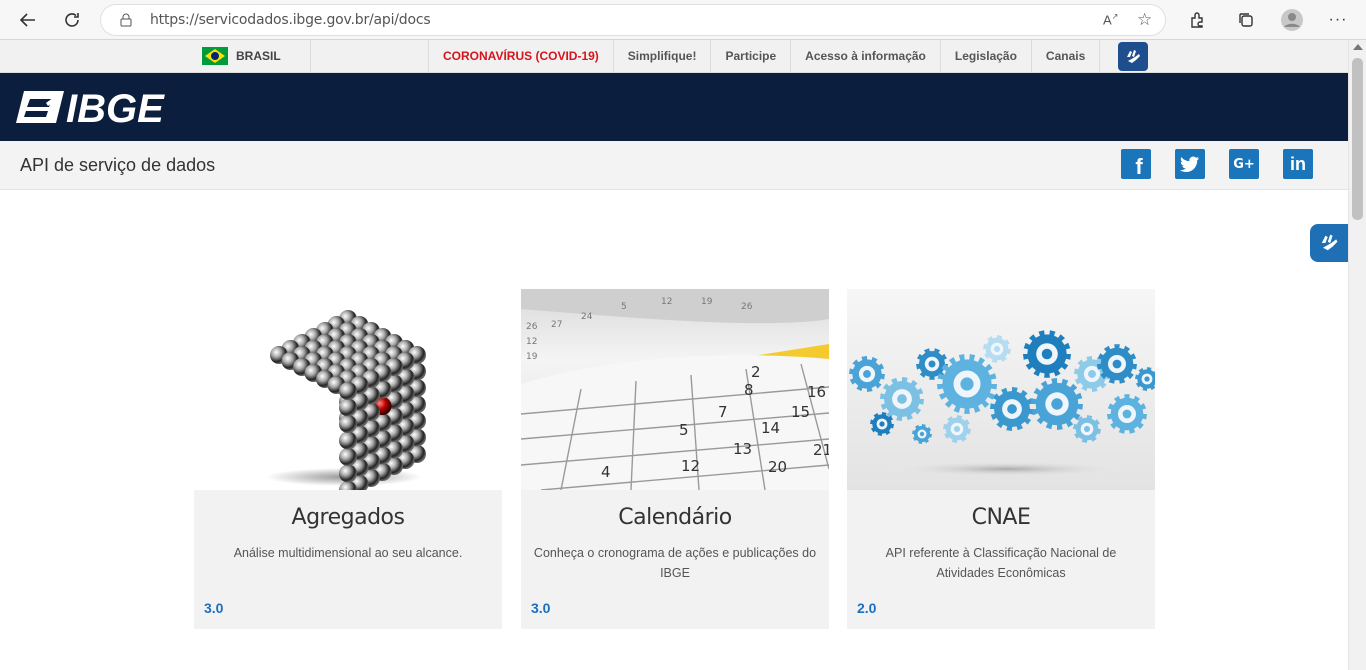  I want to click on card-title: Agregados, so click(348, 517).